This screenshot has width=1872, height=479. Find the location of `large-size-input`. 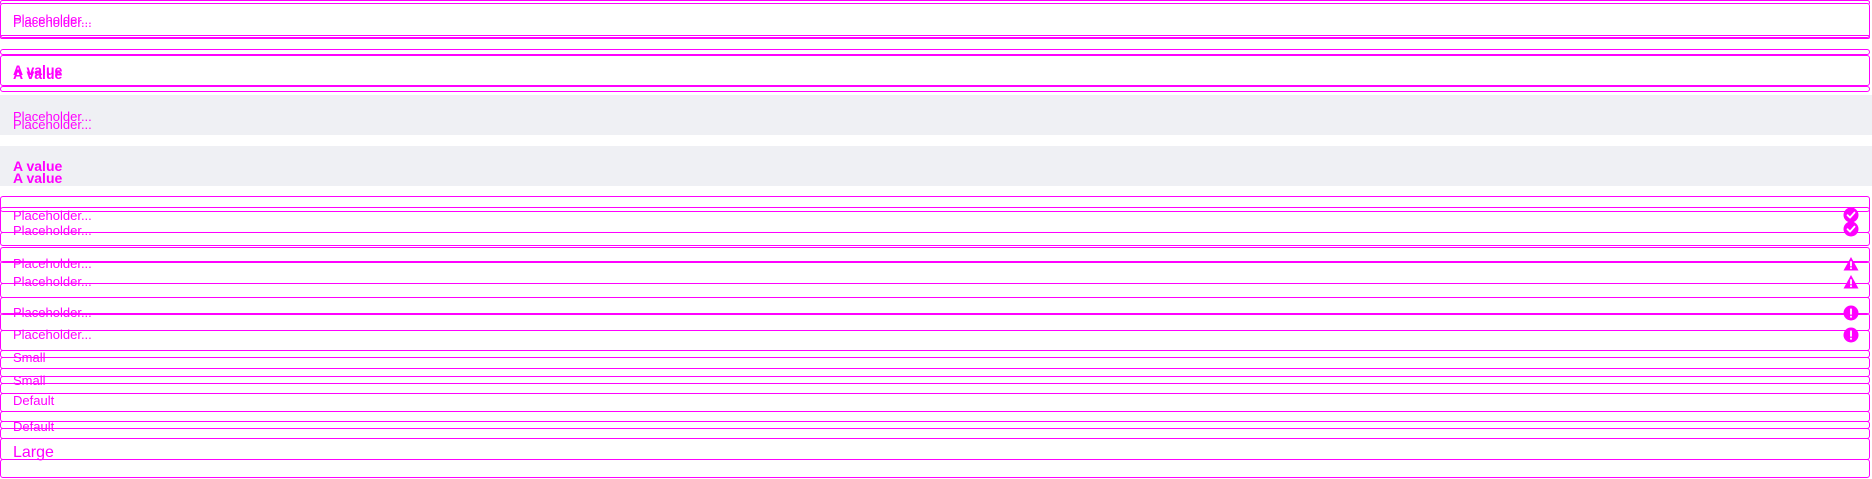

large-size-input is located at coordinates (935, 449).